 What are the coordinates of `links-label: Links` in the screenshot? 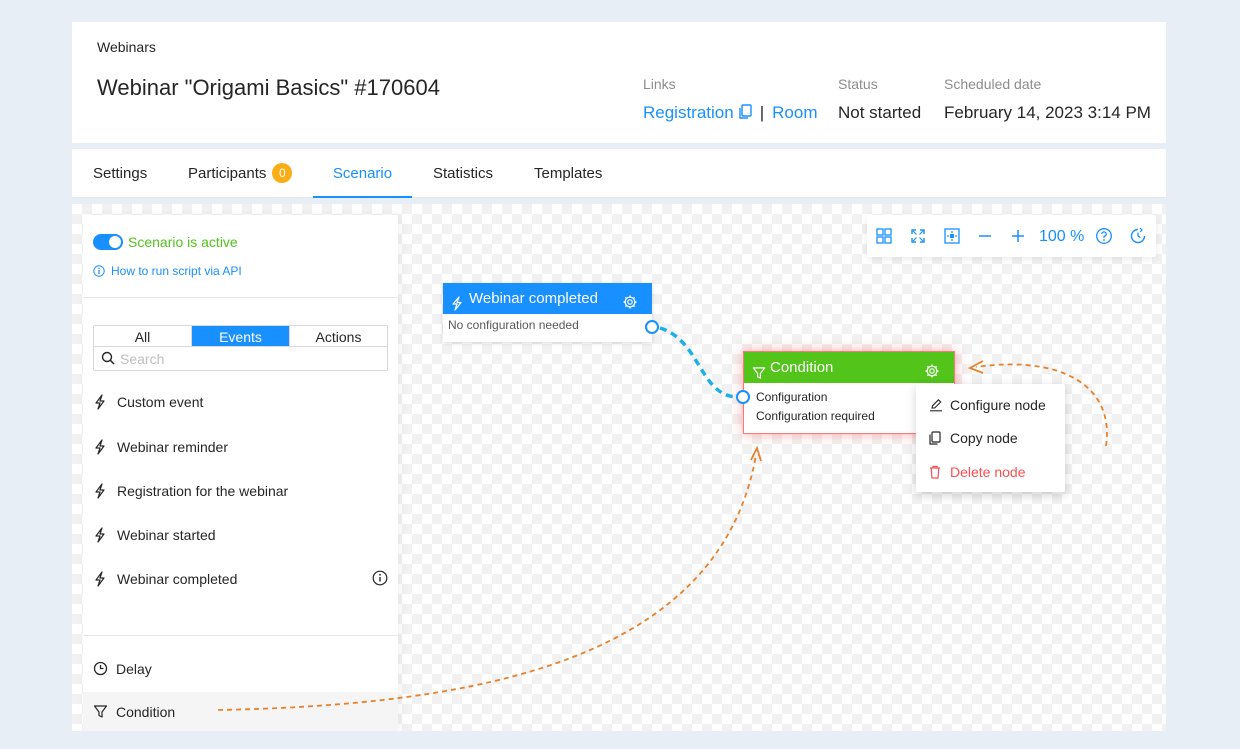 It's located at (659, 84).